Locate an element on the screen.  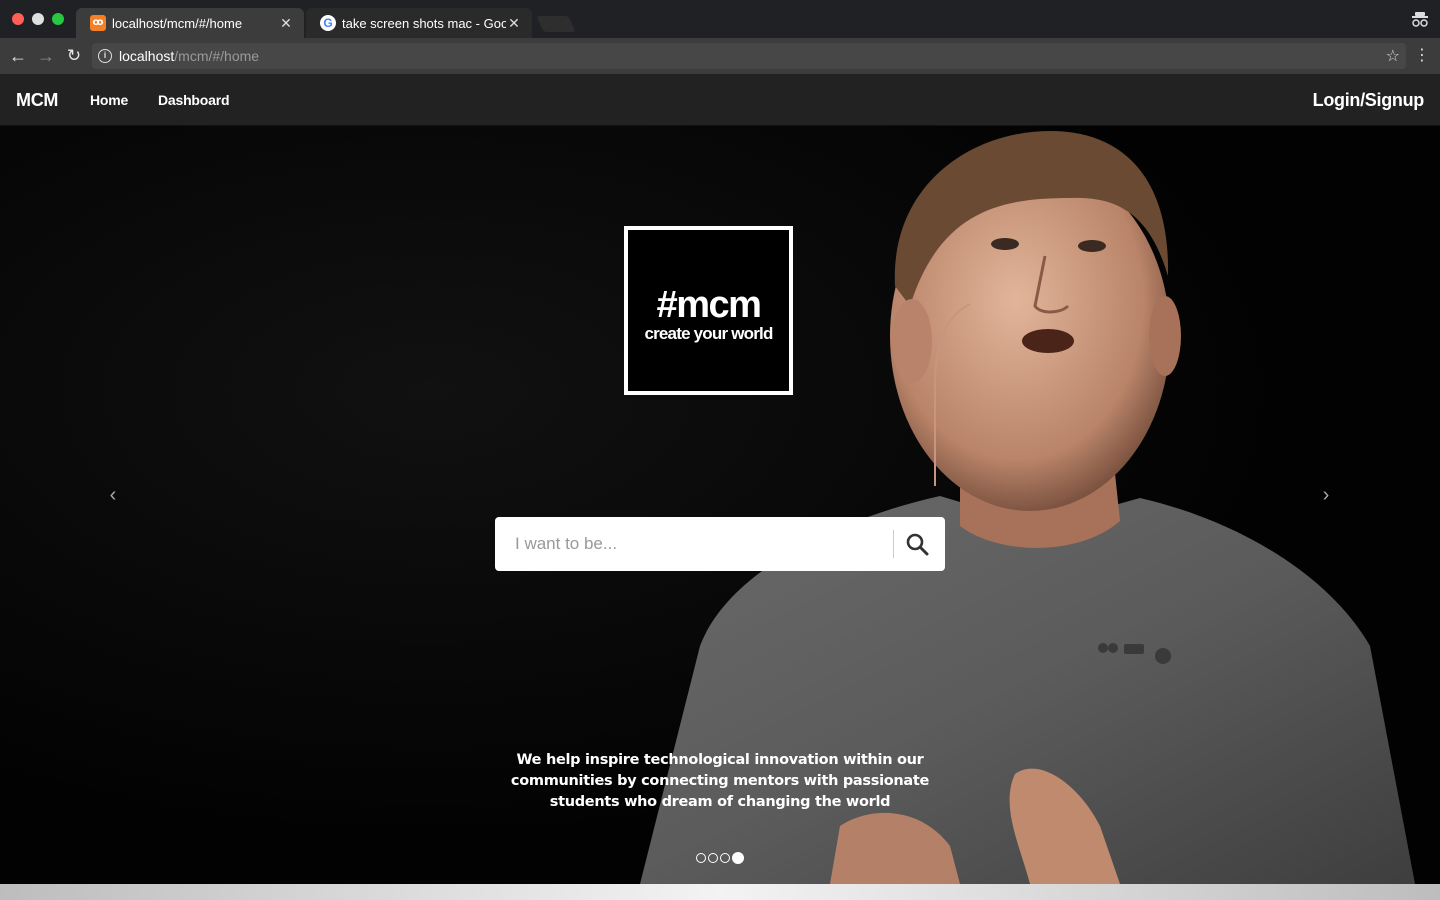
browser-toolbar: ← → ↻ i localhost/mcm/#/home ☆ ⋮ is located at coordinates (720, 56).